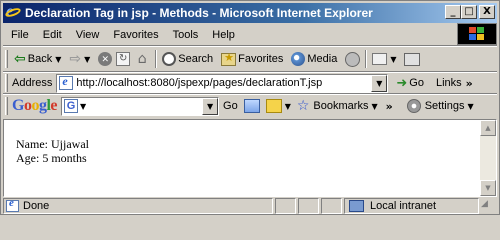 The height and width of the screenshot is (240, 500). I want to click on history-button, so click(352, 59).